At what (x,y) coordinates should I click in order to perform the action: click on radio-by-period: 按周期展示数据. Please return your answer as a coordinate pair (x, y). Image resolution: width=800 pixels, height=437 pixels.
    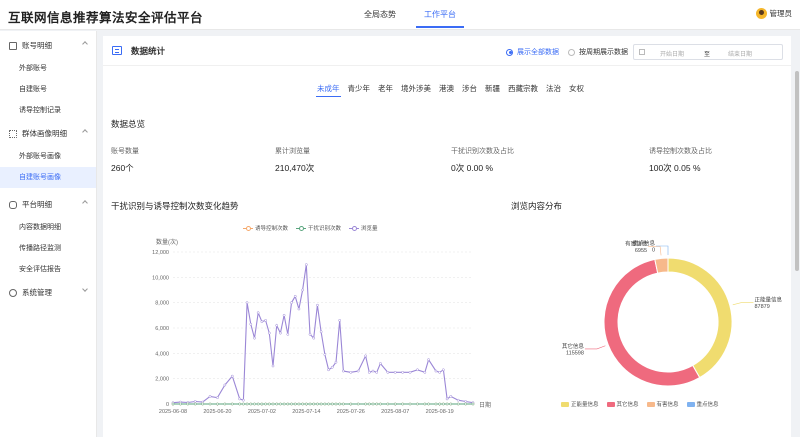
    Looking at the image, I should click on (598, 52).